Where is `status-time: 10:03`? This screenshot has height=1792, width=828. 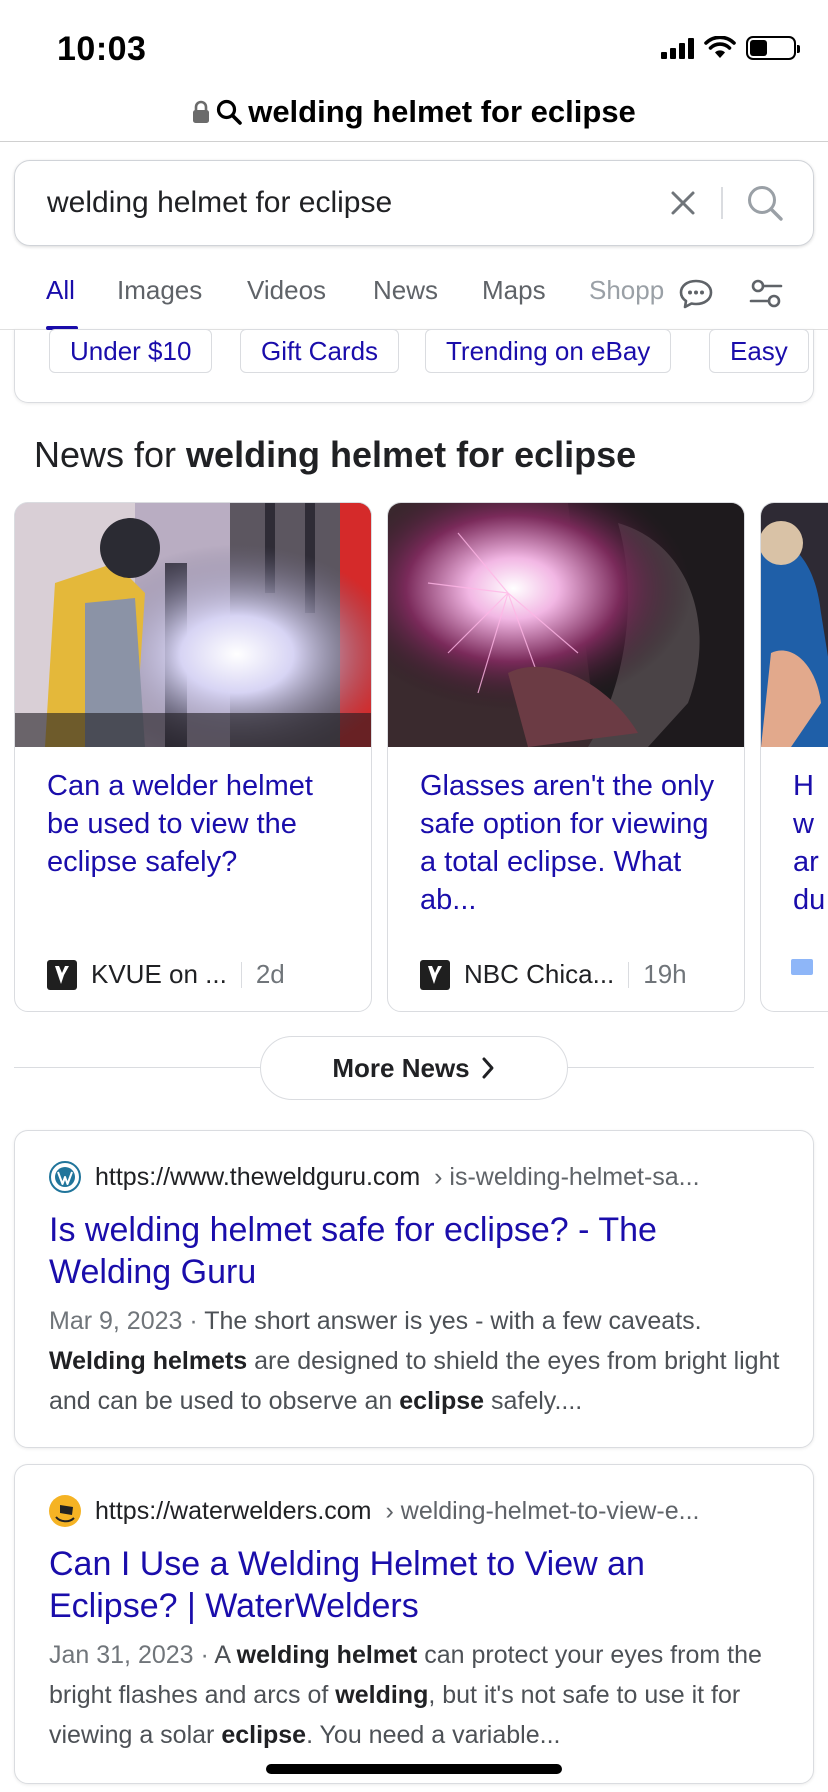 status-time: 10:03 is located at coordinates (102, 49).